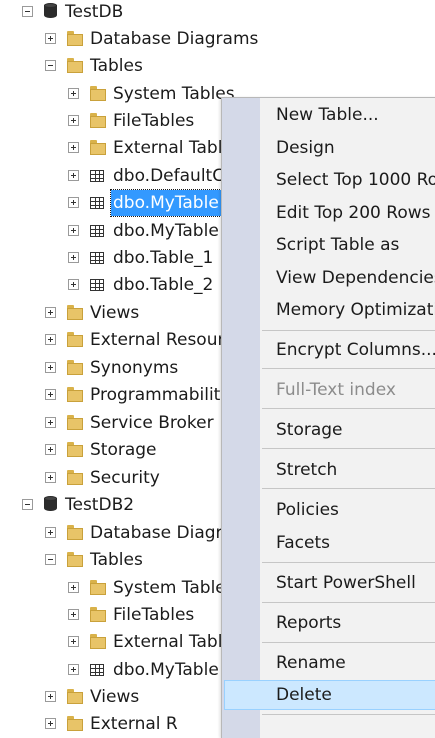 The image size is (435, 738). What do you see at coordinates (336, 390) in the screenshot?
I see `menu-item-full-text-index: Full-Text index` at bounding box center [336, 390].